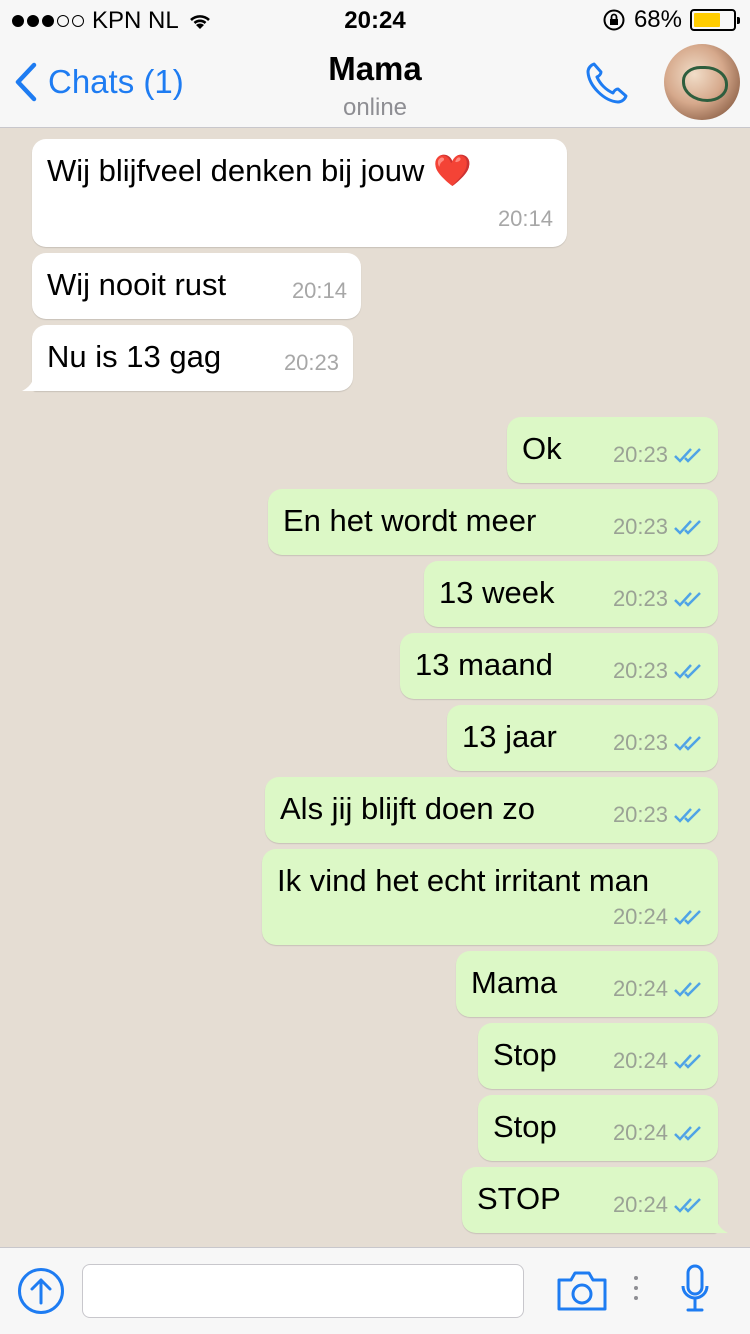 The image size is (750, 1334). What do you see at coordinates (463, 880) in the screenshot?
I see `message-text: Ik vind het echt irritant man` at bounding box center [463, 880].